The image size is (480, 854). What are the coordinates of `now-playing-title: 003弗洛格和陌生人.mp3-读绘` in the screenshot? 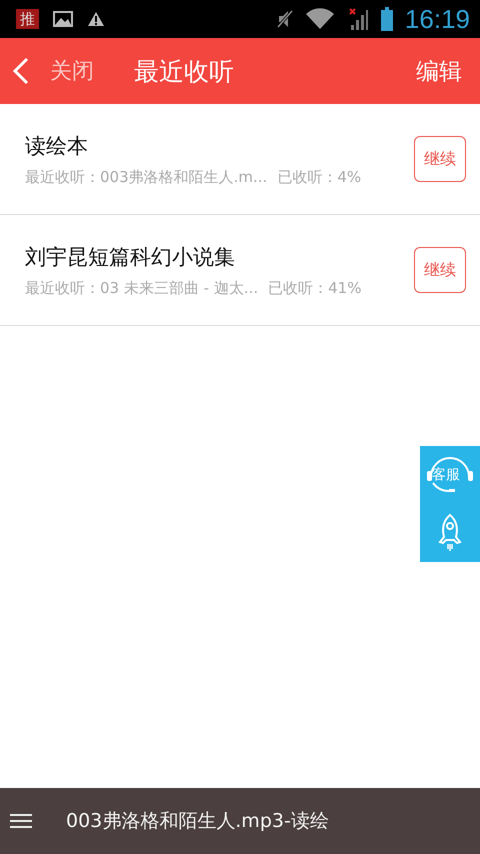 It's located at (197, 821).